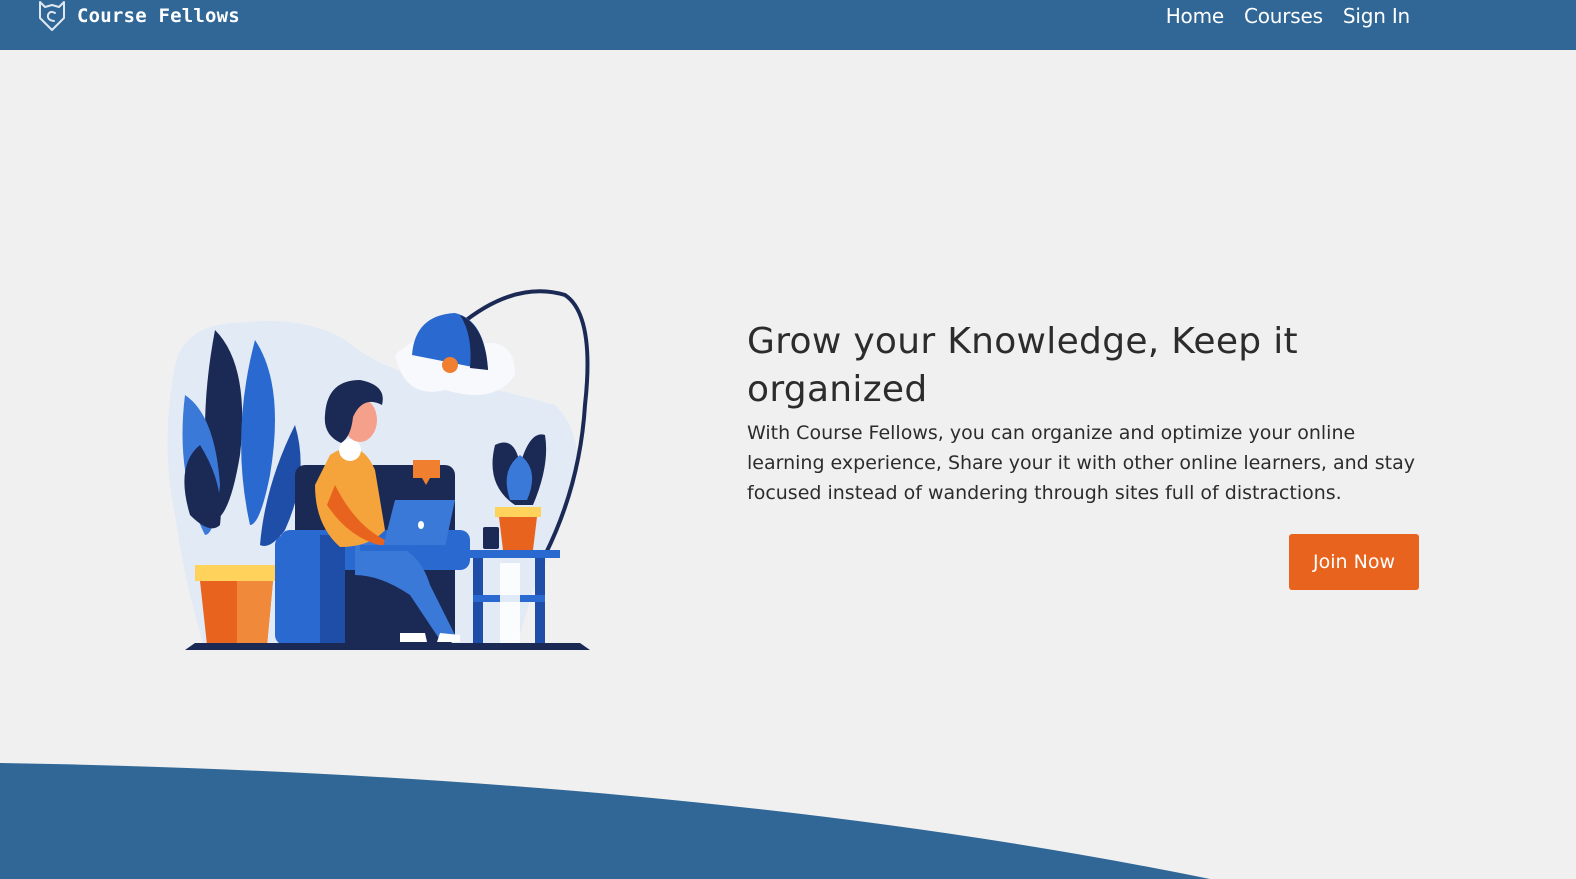 The height and width of the screenshot is (879, 1576). What do you see at coordinates (510, 554) in the screenshot?
I see `table-top` at bounding box center [510, 554].